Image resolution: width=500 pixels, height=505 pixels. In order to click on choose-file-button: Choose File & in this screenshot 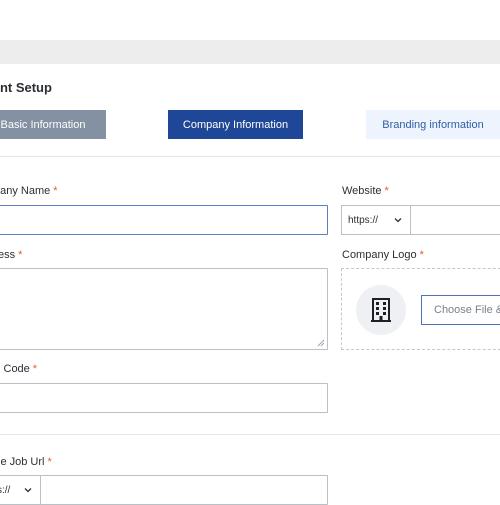, I will do `click(460, 310)`.